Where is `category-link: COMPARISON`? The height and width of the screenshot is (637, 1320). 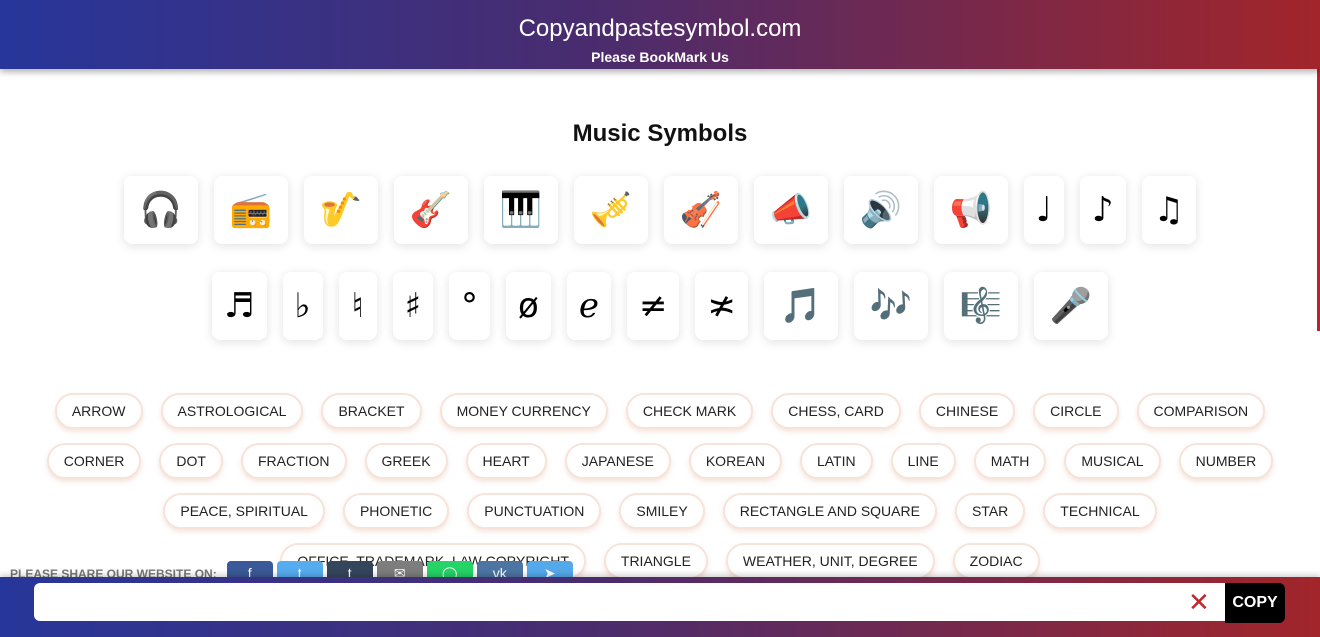
category-link: COMPARISON is located at coordinates (1201, 411).